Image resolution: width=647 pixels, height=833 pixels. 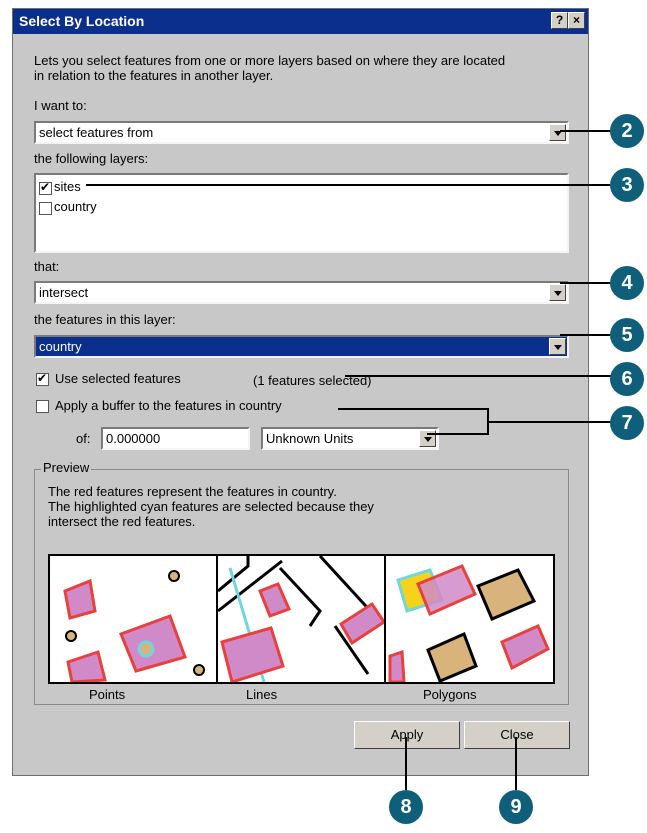 I want to click on callout-5: 5, so click(x=627, y=335).